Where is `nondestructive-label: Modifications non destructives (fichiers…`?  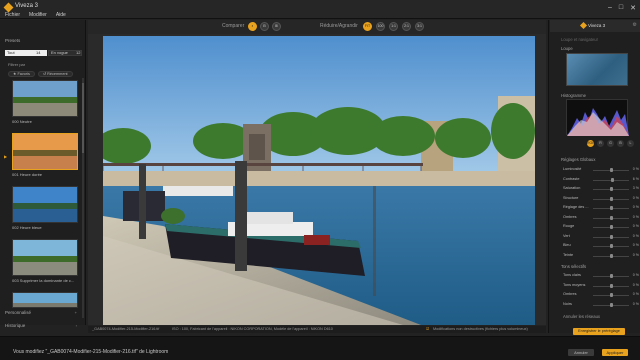
nondestructive-label: Modifications non destructives (fichiers… is located at coordinates (480, 329).